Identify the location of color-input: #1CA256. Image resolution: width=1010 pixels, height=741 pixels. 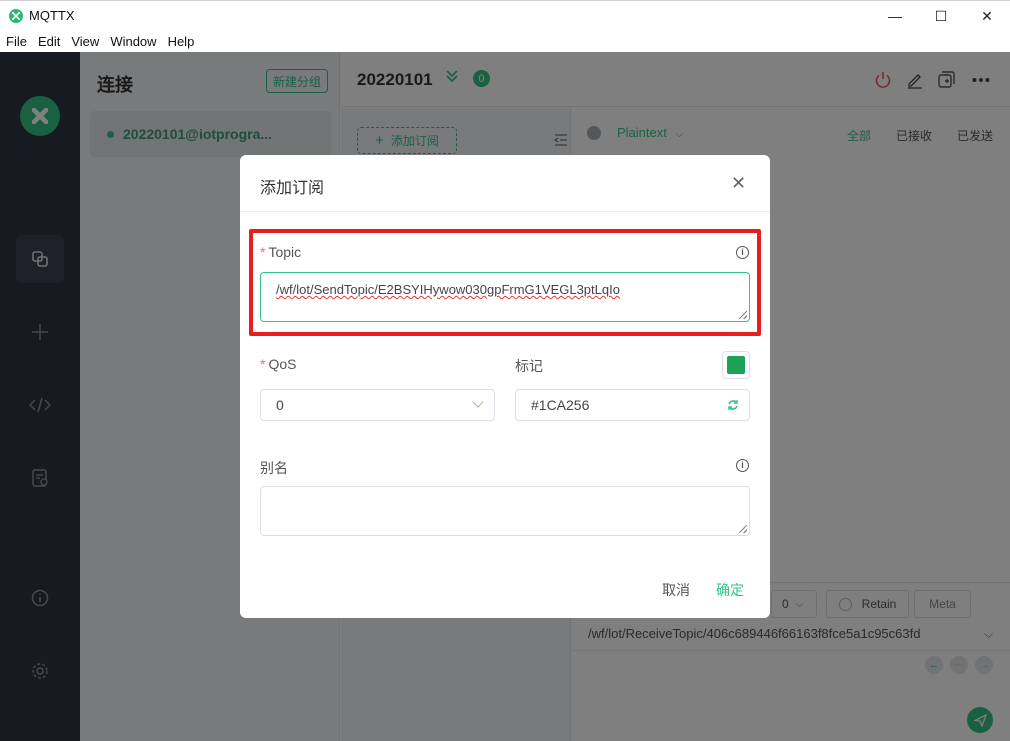
(632, 405).